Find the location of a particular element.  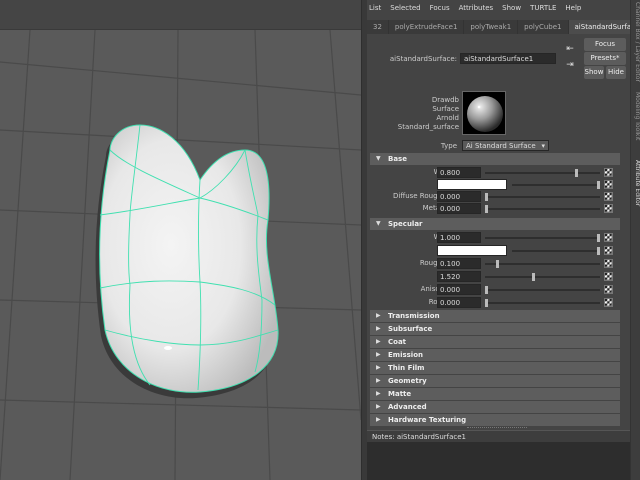

node-name-label: aiStandardSurface: is located at coordinates (423, 59).